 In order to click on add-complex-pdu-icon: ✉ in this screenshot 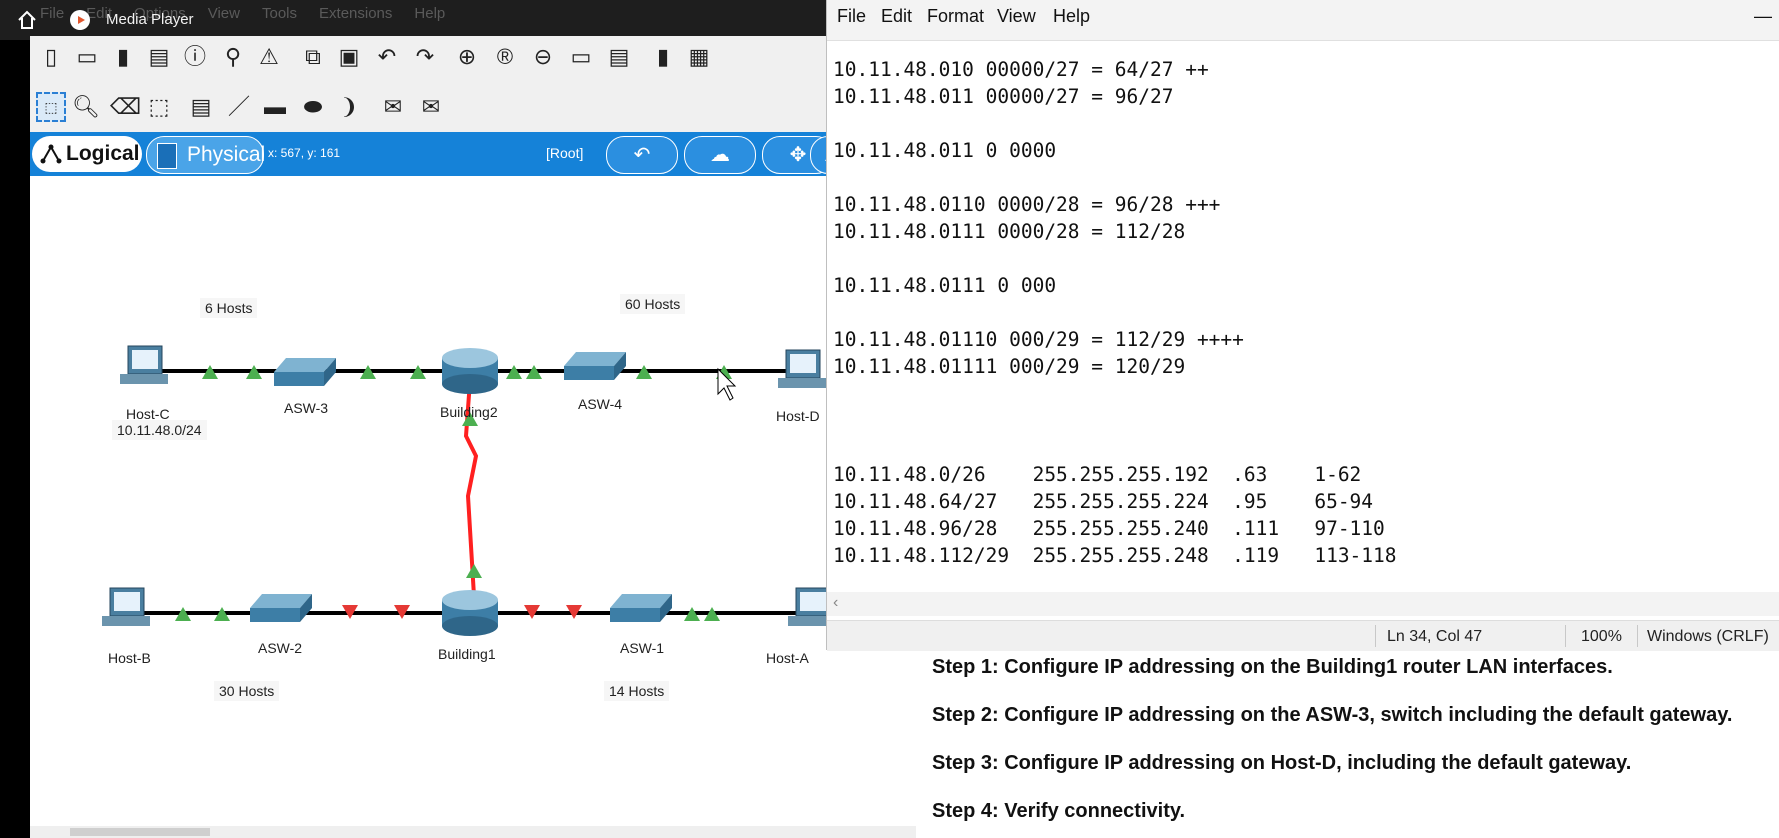, I will do `click(431, 107)`.